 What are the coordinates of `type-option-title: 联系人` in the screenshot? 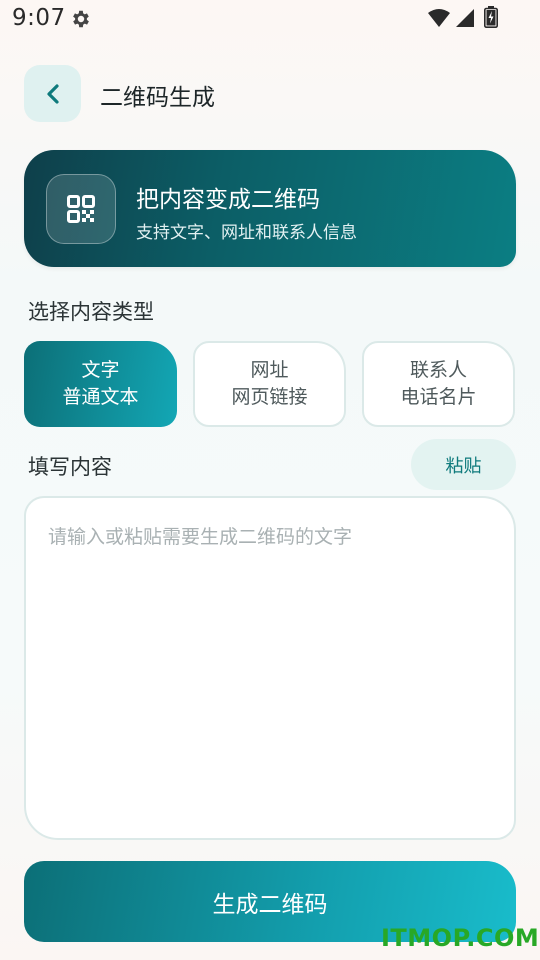 It's located at (438, 370).